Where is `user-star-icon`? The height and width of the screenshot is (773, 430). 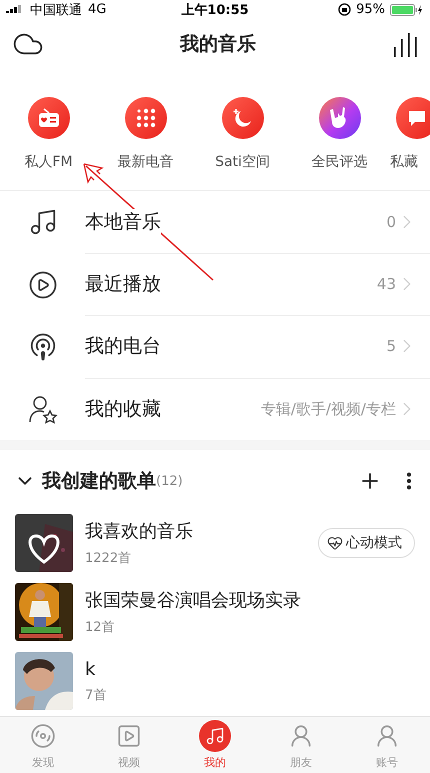
user-star-icon is located at coordinates (43, 409).